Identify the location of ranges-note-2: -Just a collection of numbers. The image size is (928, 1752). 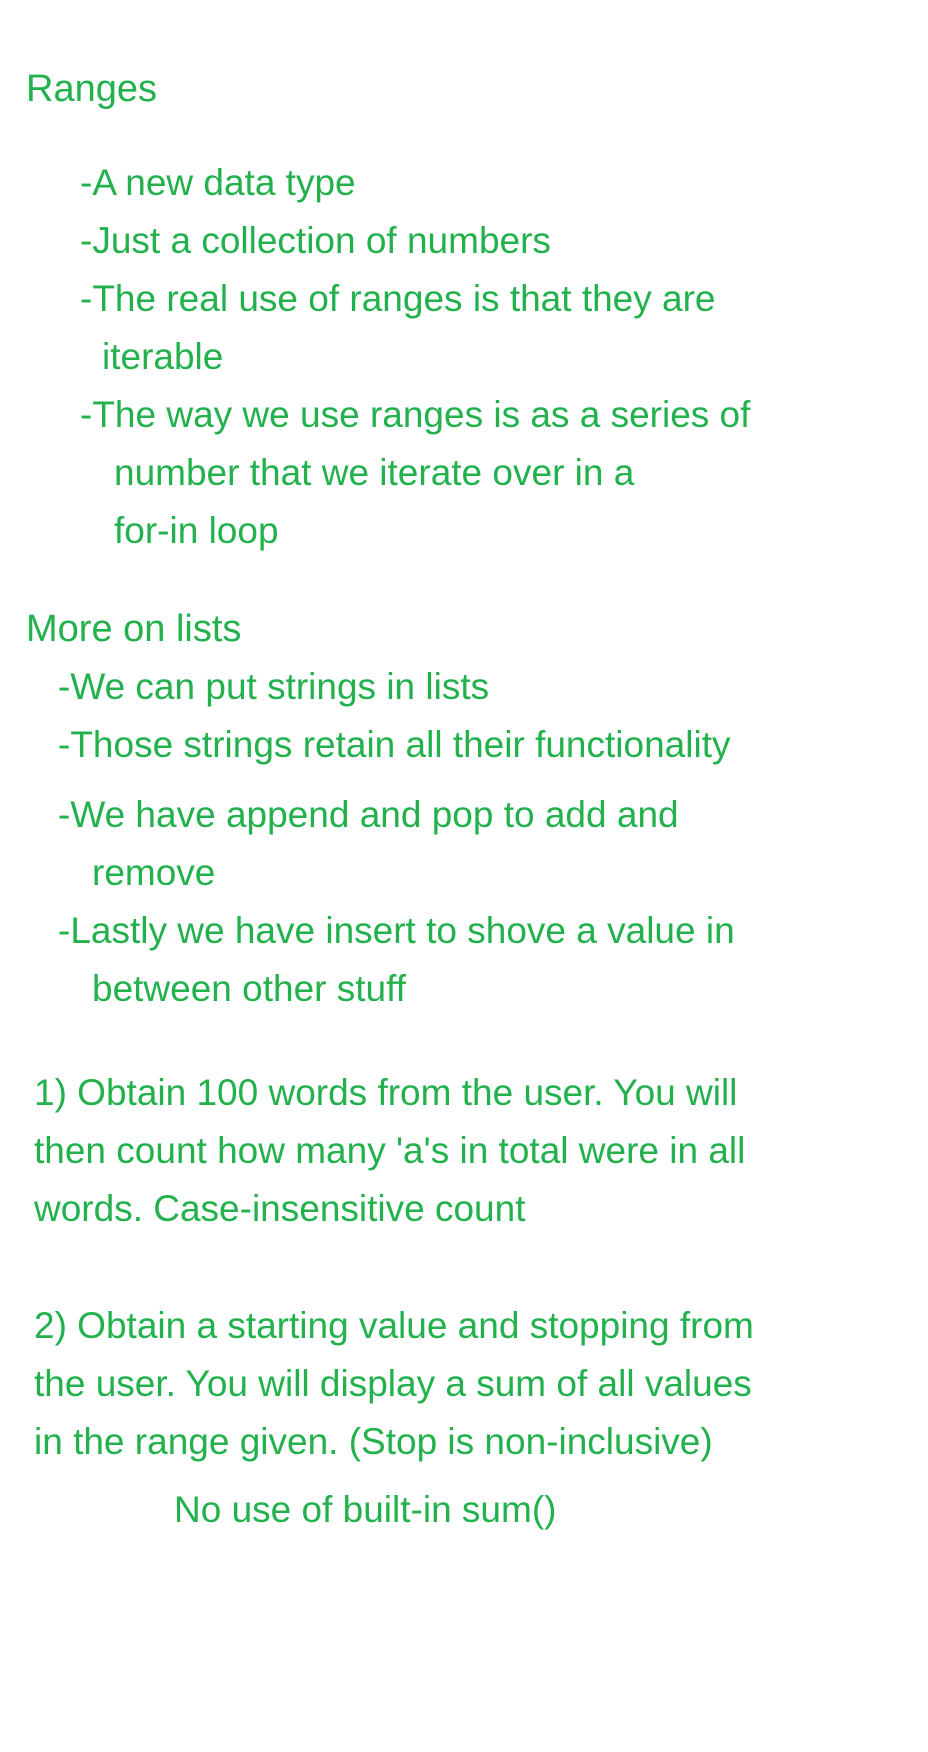
(315, 240).